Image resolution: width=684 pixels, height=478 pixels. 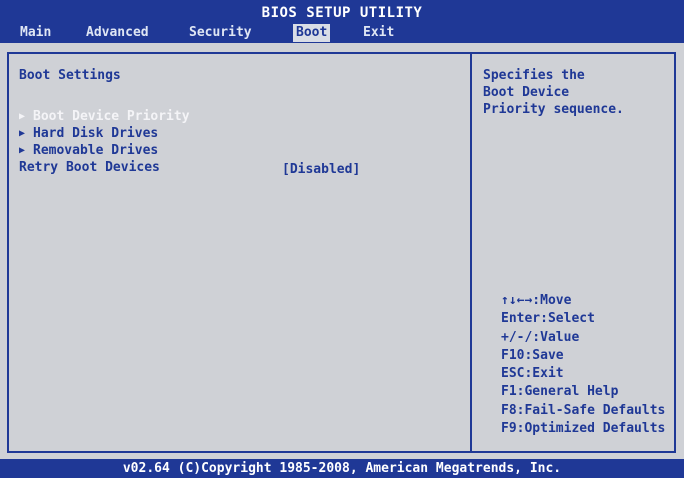 I want to click on tab-boot: Boot, so click(x=312, y=33).